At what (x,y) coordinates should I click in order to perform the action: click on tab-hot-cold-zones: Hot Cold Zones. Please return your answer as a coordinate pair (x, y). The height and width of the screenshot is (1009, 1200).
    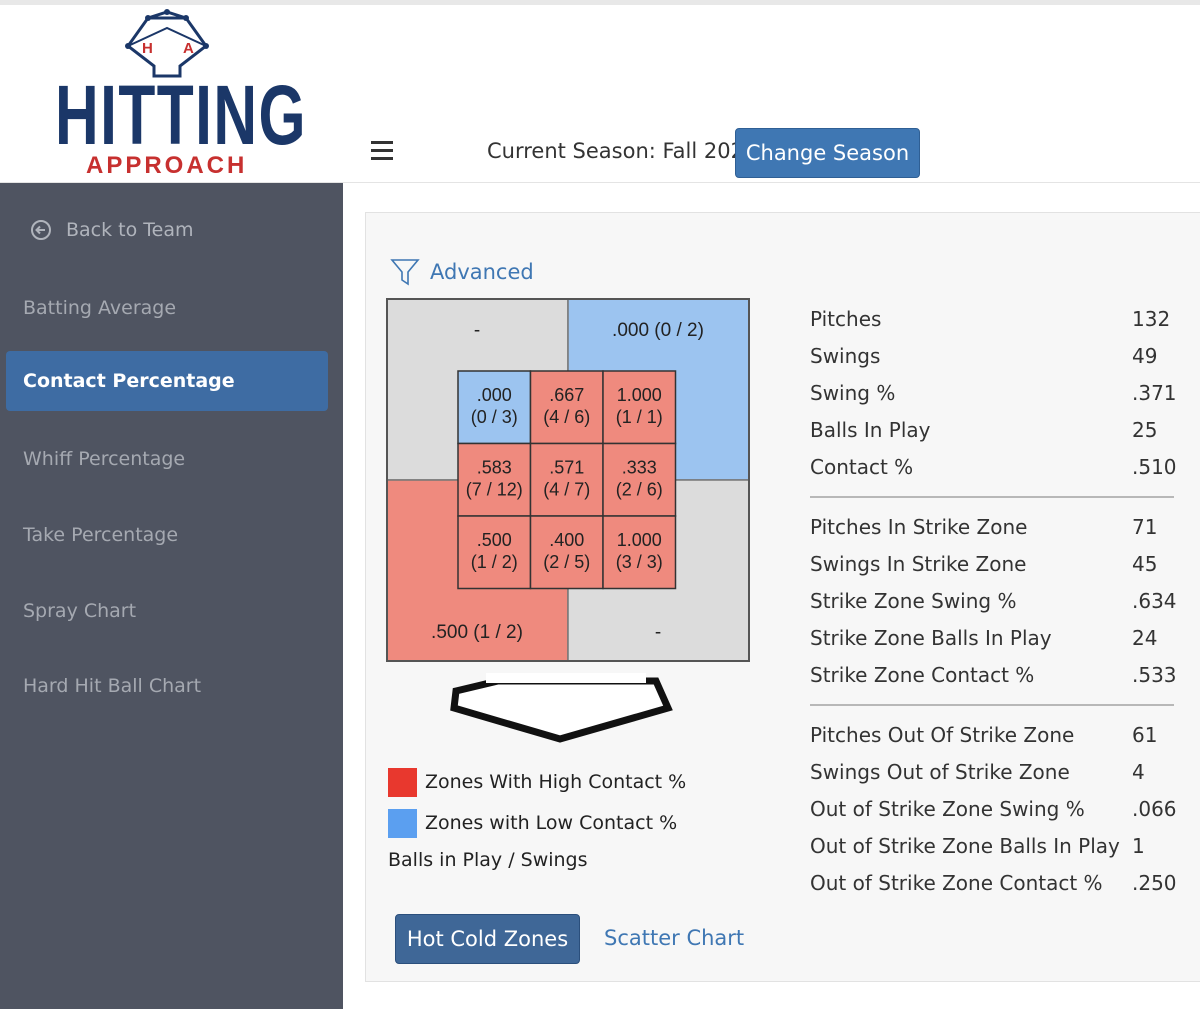
    Looking at the image, I should click on (487, 939).